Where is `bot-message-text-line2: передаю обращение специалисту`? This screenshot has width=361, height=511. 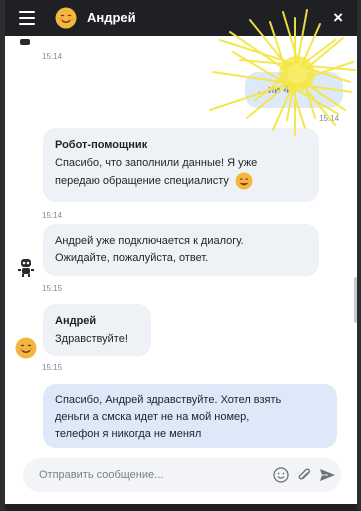 bot-message-text-line2: передаю обращение специалисту is located at coordinates (142, 180).